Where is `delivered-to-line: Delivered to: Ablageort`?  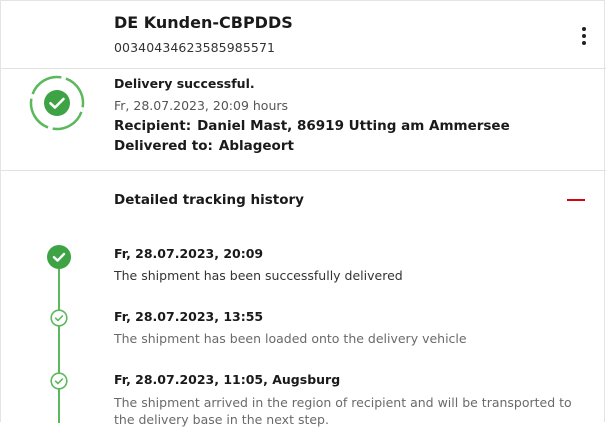
delivered-to-line: Delivered to: Ablageort is located at coordinates (204, 146).